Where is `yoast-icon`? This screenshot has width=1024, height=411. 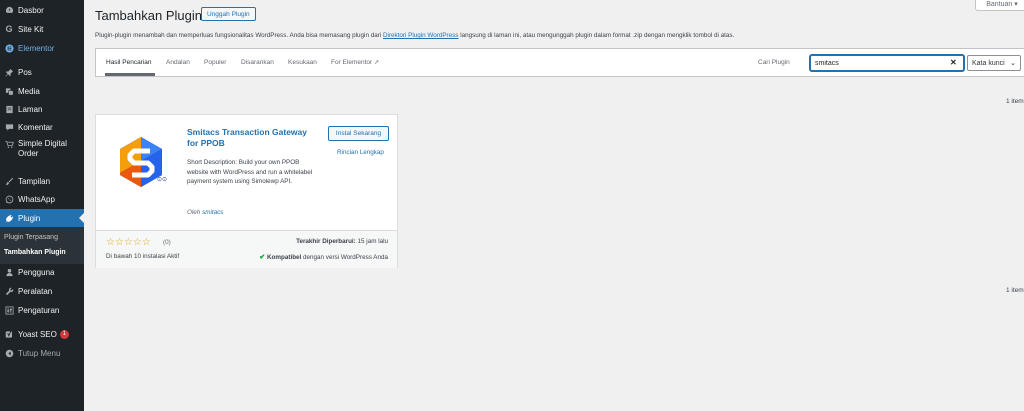 yoast-icon is located at coordinates (9, 334).